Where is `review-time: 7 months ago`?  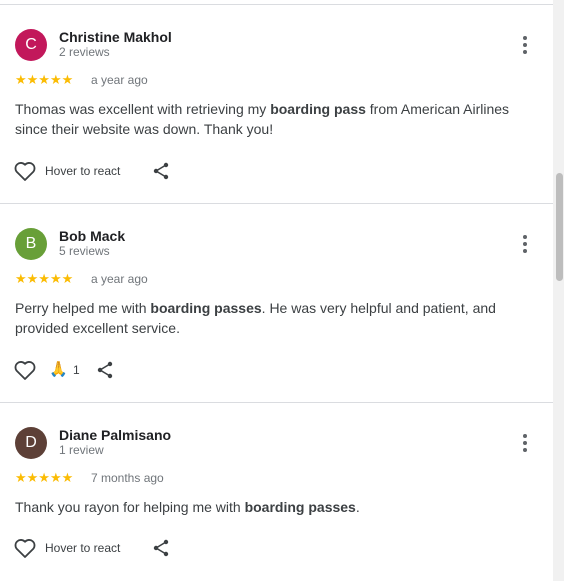 review-time: 7 months ago is located at coordinates (127, 478).